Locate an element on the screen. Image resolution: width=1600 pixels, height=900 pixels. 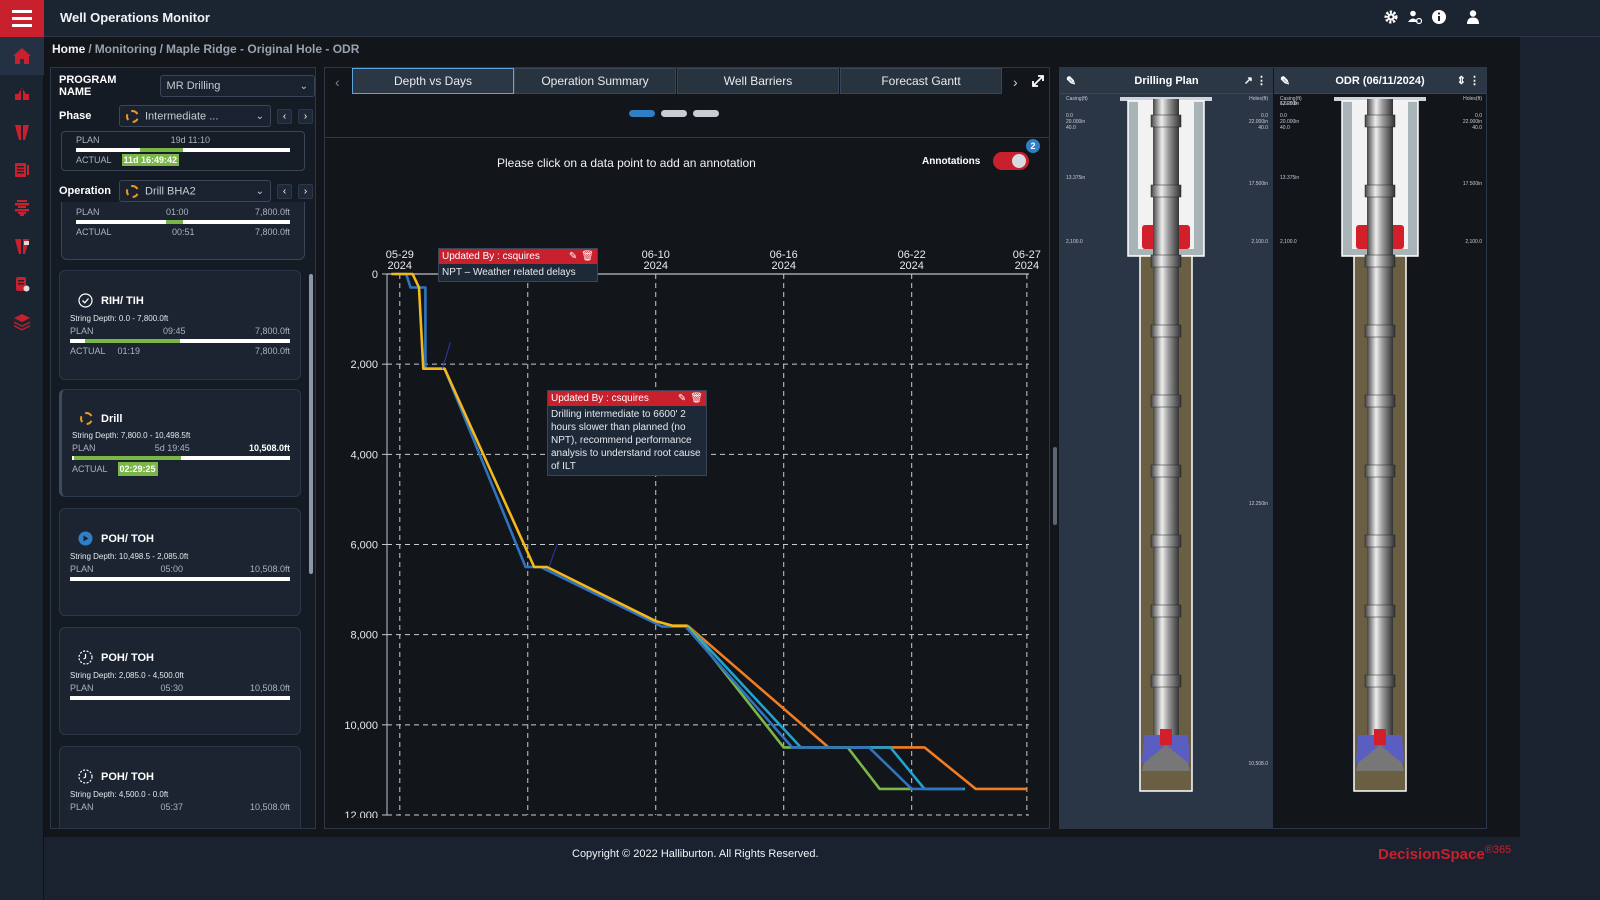
string-depth: String Depth: 4,500.0 - 0.0ft is located at coordinates (119, 794).